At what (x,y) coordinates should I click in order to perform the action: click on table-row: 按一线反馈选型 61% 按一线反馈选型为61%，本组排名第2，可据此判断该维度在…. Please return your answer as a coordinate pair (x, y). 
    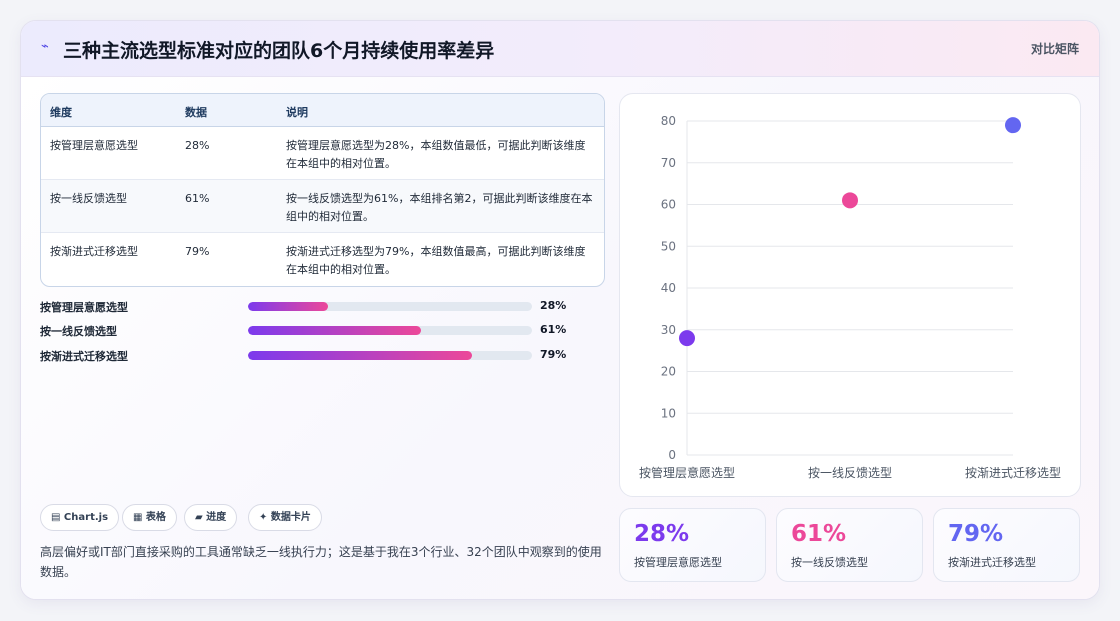
    Looking at the image, I should click on (322, 206).